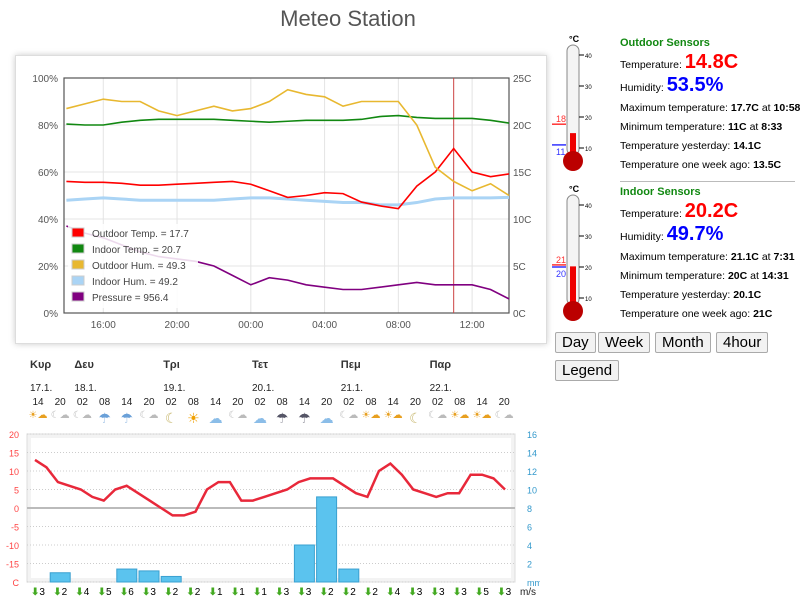  I want to click on scale-label: 20, so click(588, 119).